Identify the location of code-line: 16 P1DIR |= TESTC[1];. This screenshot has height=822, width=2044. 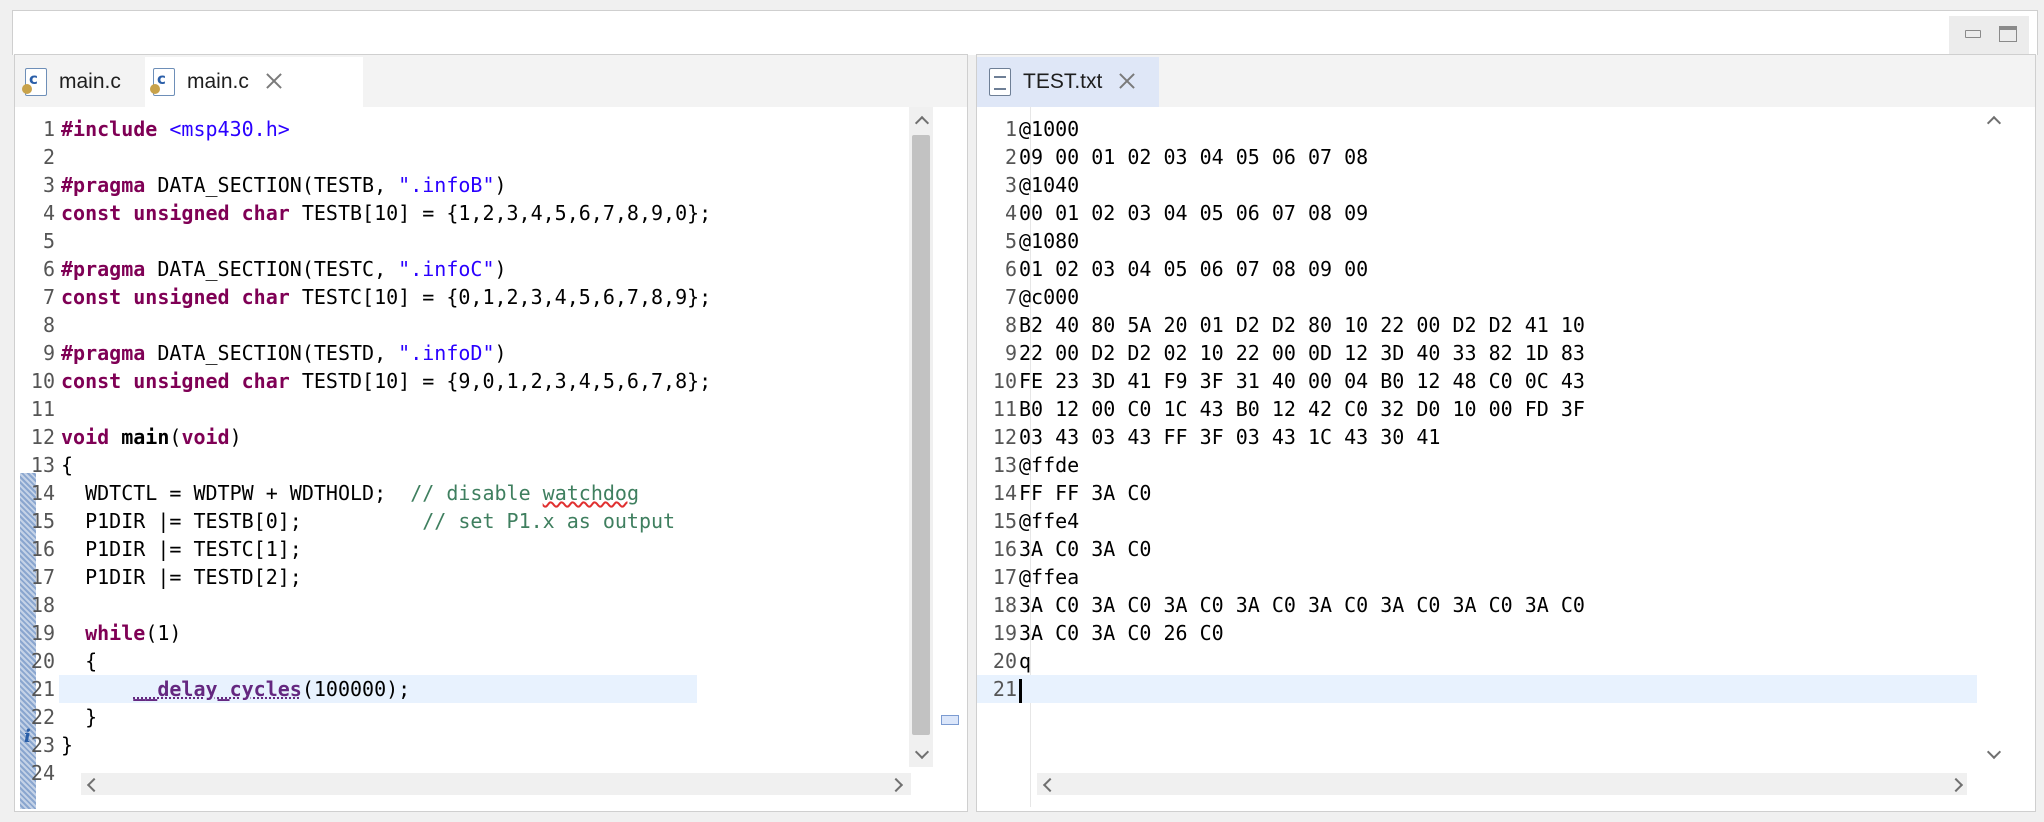
(356, 549).